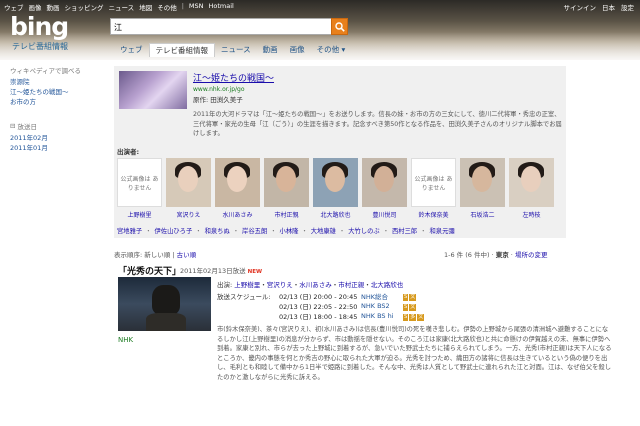 This screenshot has width=640, height=426. I want to click on tab-item: ニュース, so click(236, 50).